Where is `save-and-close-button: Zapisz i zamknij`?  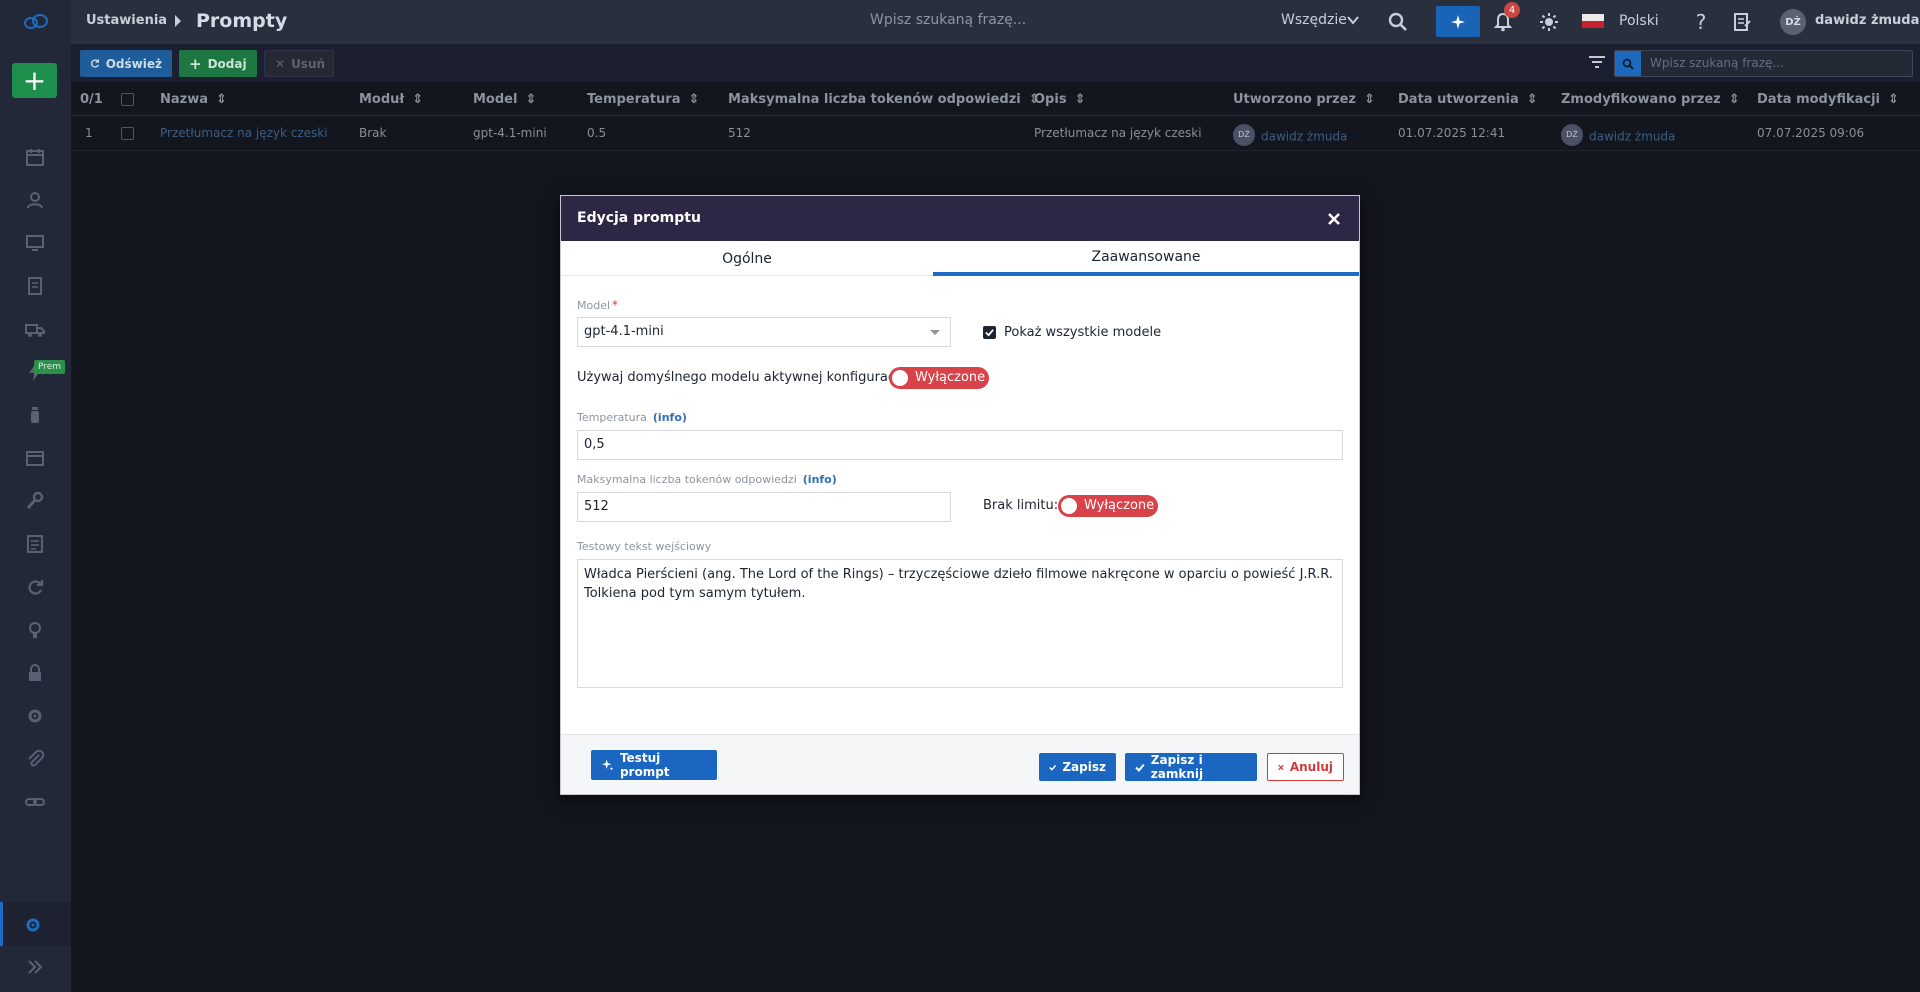
save-and-close-button: Zapisz i zamknij is located at coordinates (1191, 767).